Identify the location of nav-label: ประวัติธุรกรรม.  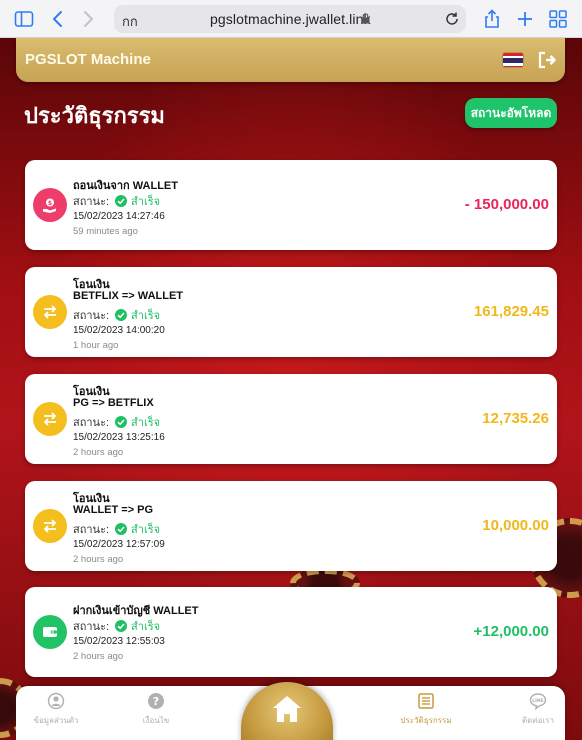
(426, 720).